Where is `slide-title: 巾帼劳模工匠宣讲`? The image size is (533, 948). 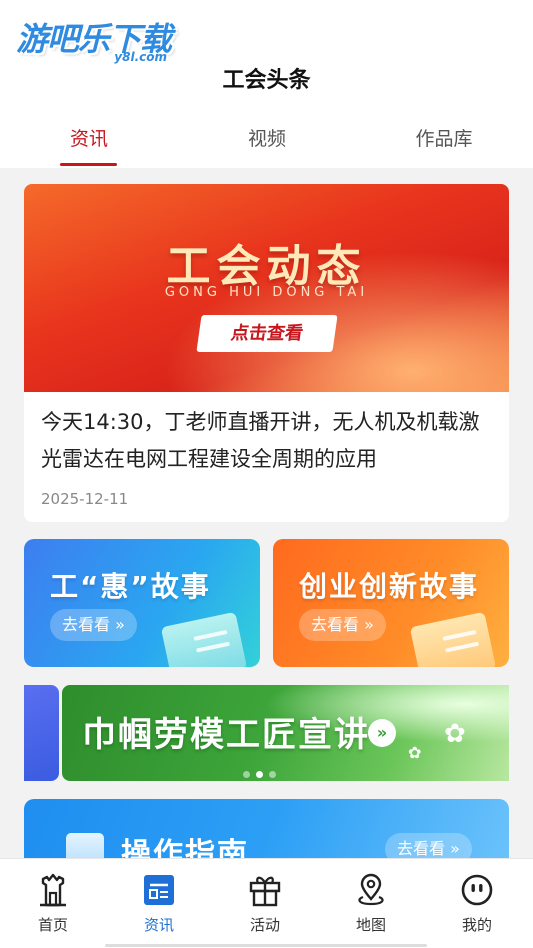 slide-title: 巾帼劳模工匠宣讲 is located at coordinates (226, 735).